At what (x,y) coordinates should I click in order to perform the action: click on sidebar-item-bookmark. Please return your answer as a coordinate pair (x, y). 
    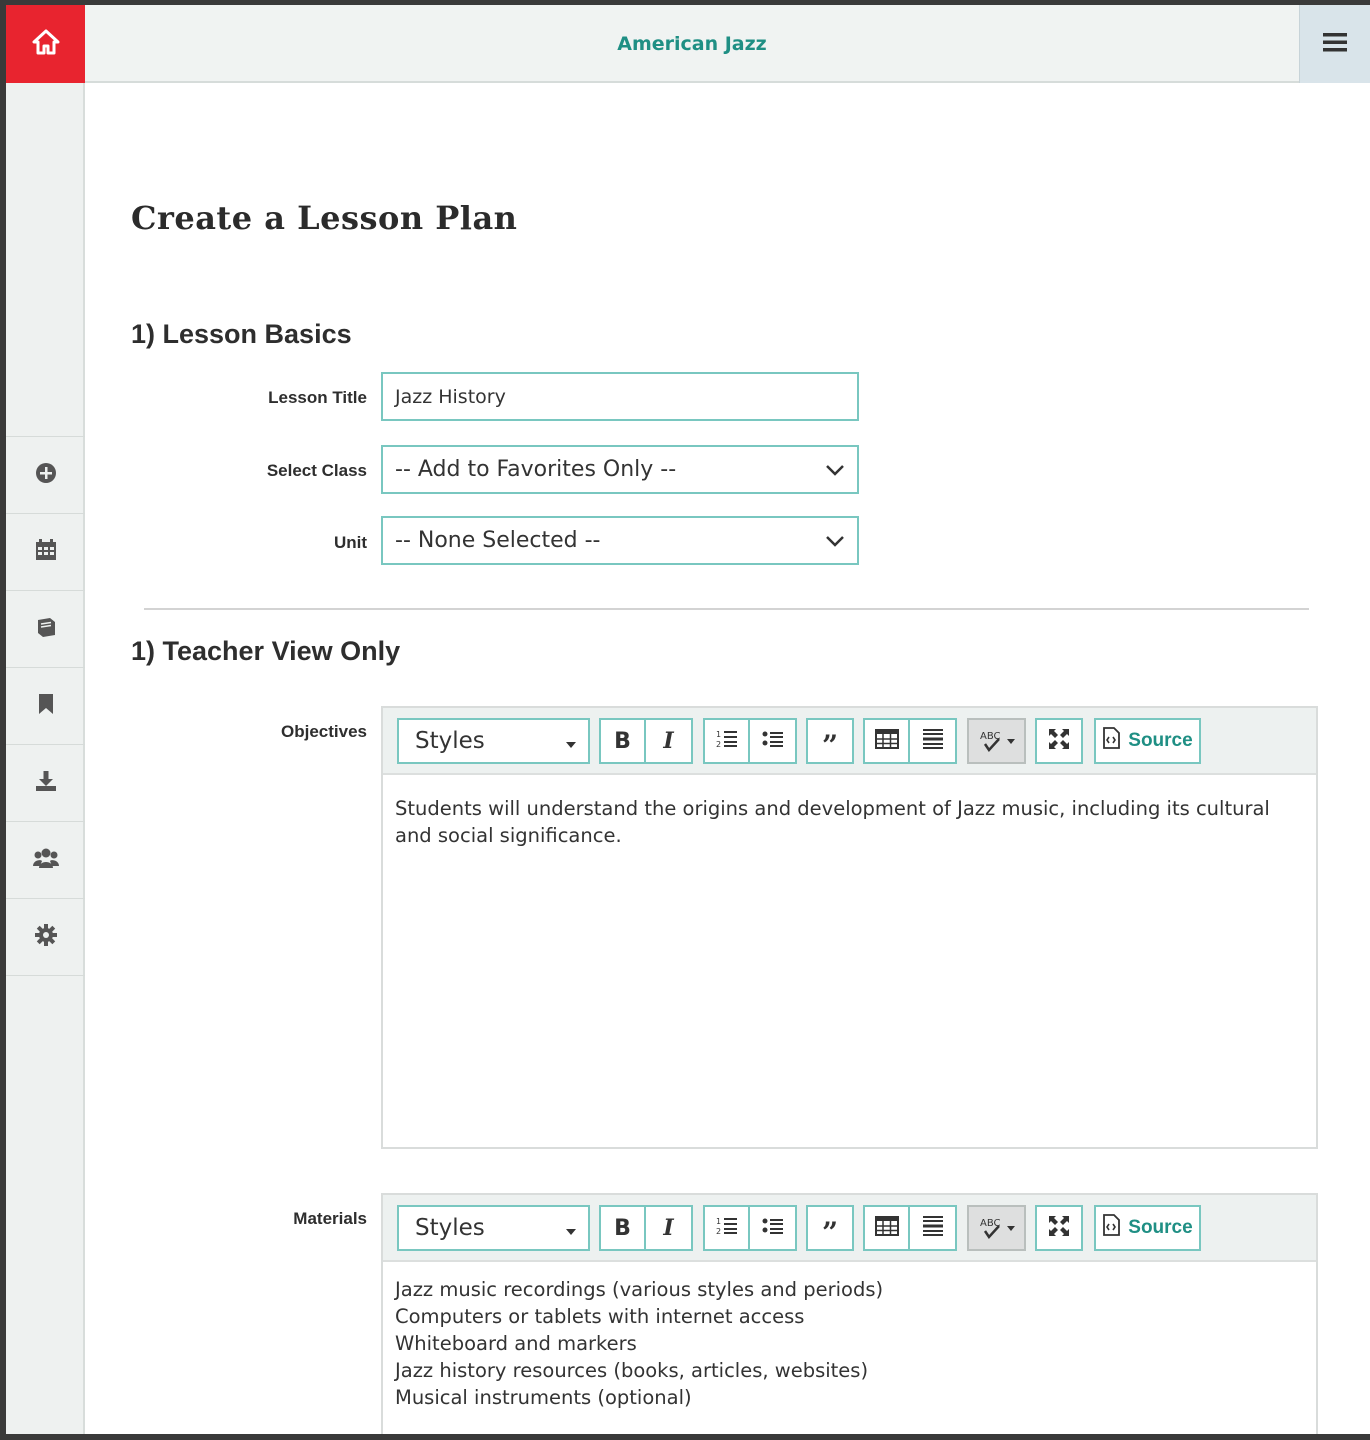
    Looking at the image, I should click on (45, 705).